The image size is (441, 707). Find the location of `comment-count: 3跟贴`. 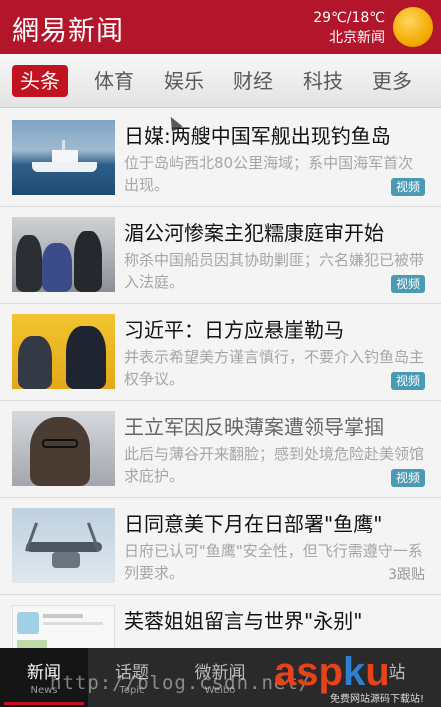

comment-count: 3跟贴 is located at coordinates (406, 575).